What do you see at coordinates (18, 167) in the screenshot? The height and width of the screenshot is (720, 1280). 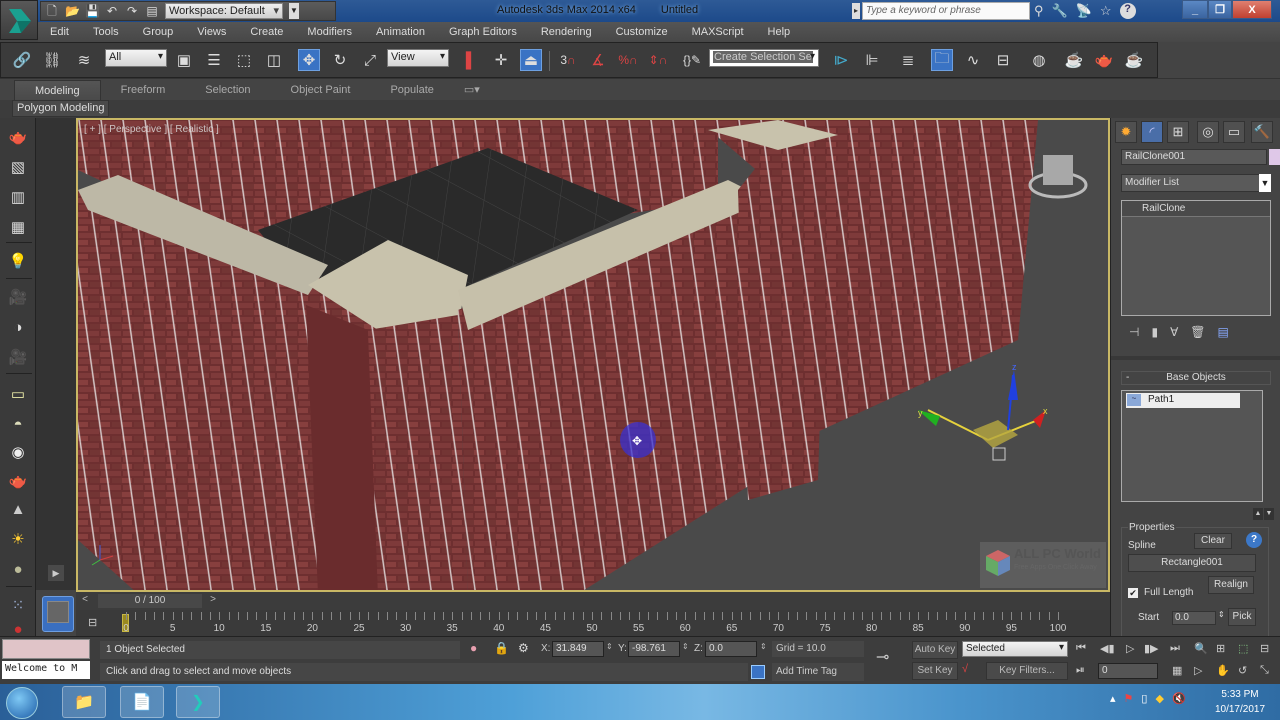 I see `render-image-icon: ▧` at bounding box center [18, 167].